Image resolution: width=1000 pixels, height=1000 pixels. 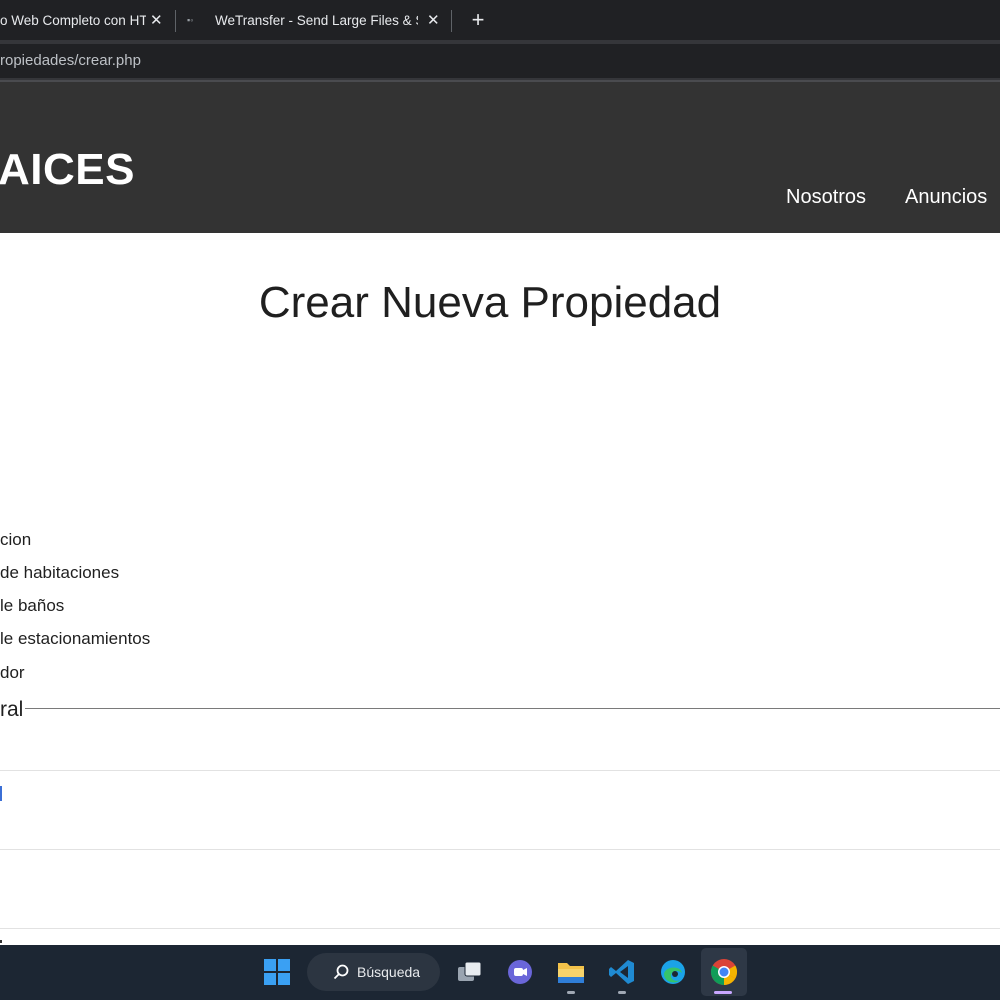 I want to click on fieldset-legend: ral, so click(x=13, y=710).